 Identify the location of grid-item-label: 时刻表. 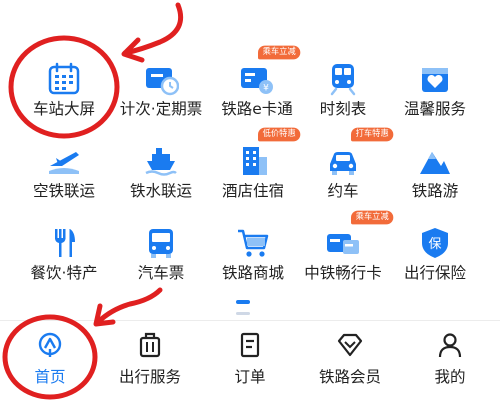
(343, 109).